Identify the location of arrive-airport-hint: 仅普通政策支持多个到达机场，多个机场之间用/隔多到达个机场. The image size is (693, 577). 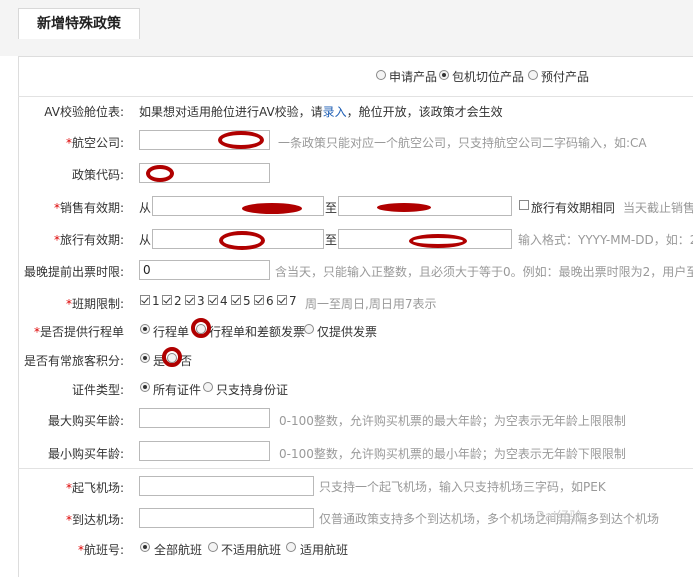
(489, 519).